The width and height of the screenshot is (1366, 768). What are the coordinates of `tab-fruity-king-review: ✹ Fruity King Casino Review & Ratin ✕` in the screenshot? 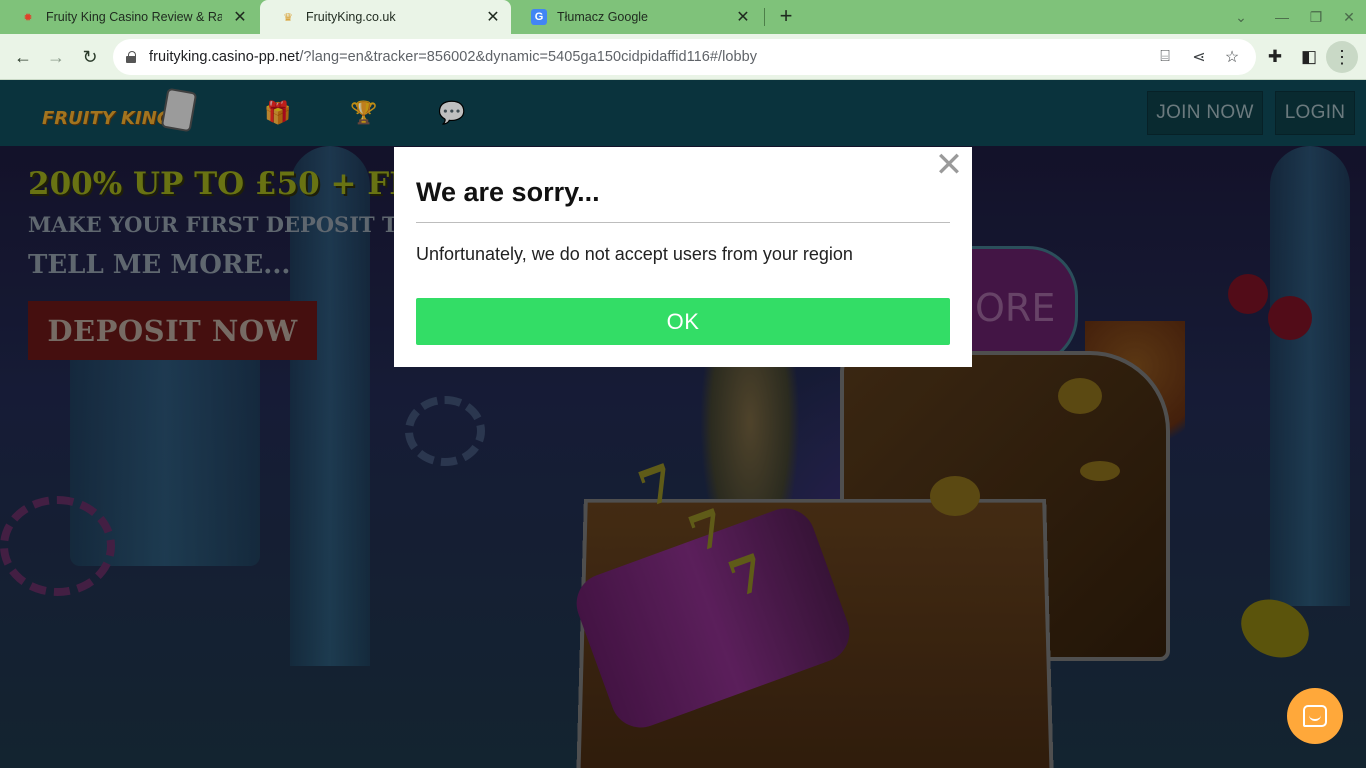 It's located at (129, 17).